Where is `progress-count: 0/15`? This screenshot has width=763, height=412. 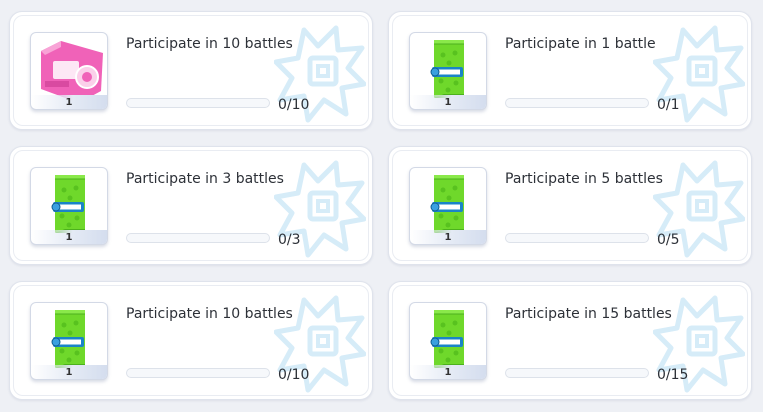 progress-count: 0/15 is located at coordinates (673, 375).